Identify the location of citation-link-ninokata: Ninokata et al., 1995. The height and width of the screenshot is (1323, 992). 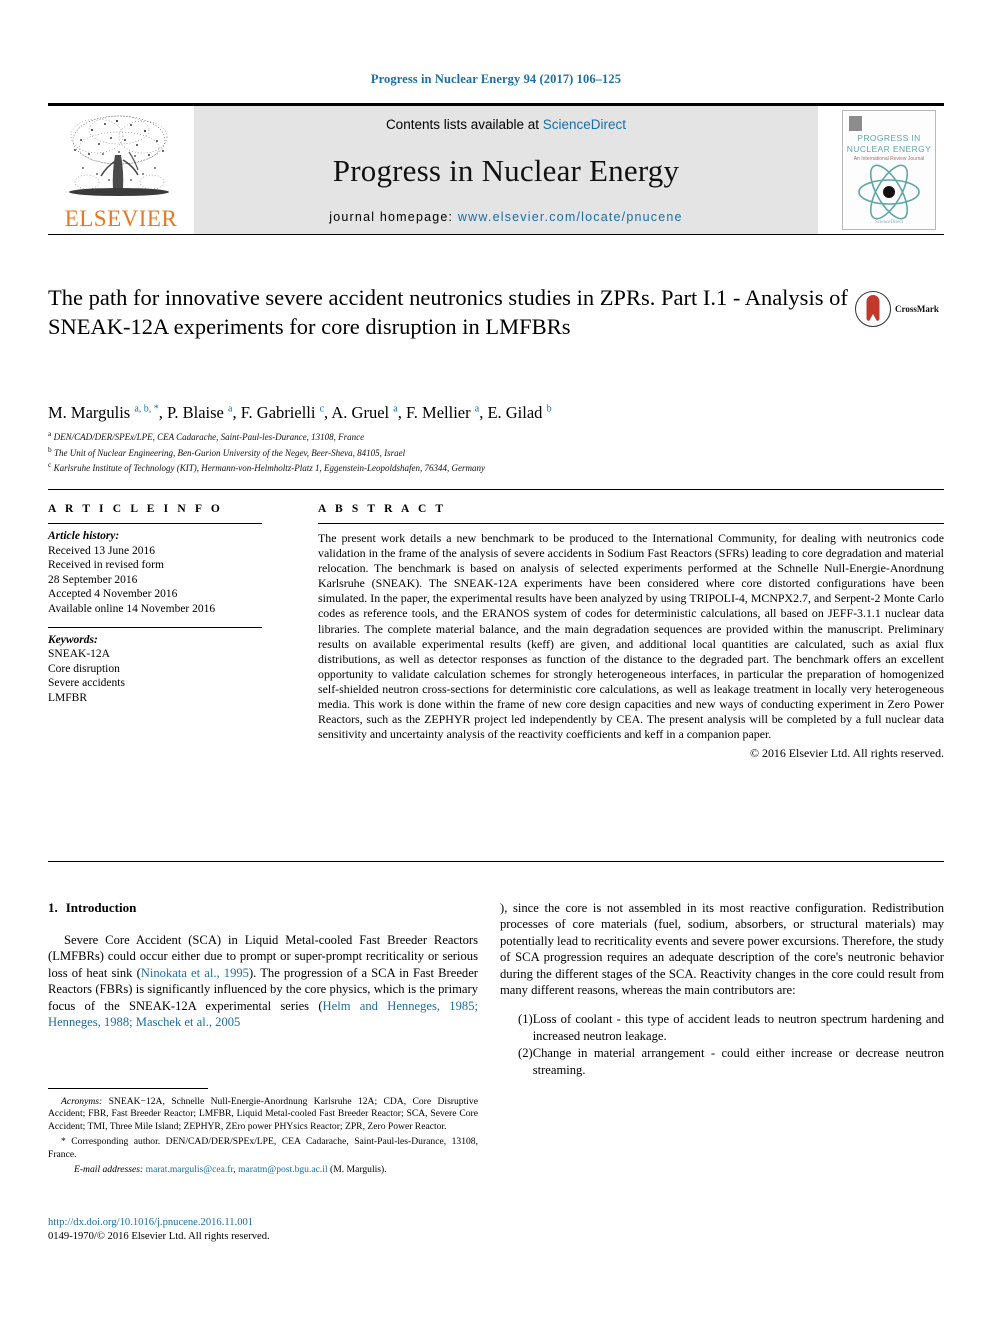
(195, 973).